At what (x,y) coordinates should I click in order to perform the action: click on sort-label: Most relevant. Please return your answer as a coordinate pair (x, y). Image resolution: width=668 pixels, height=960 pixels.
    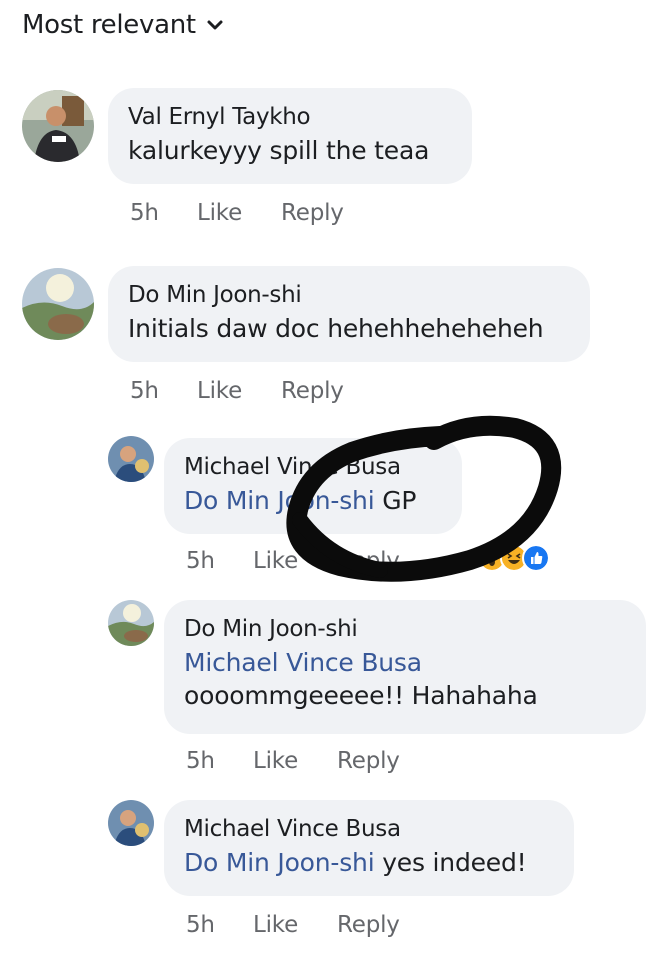
    Looking at the image, I should click on (109, 25).